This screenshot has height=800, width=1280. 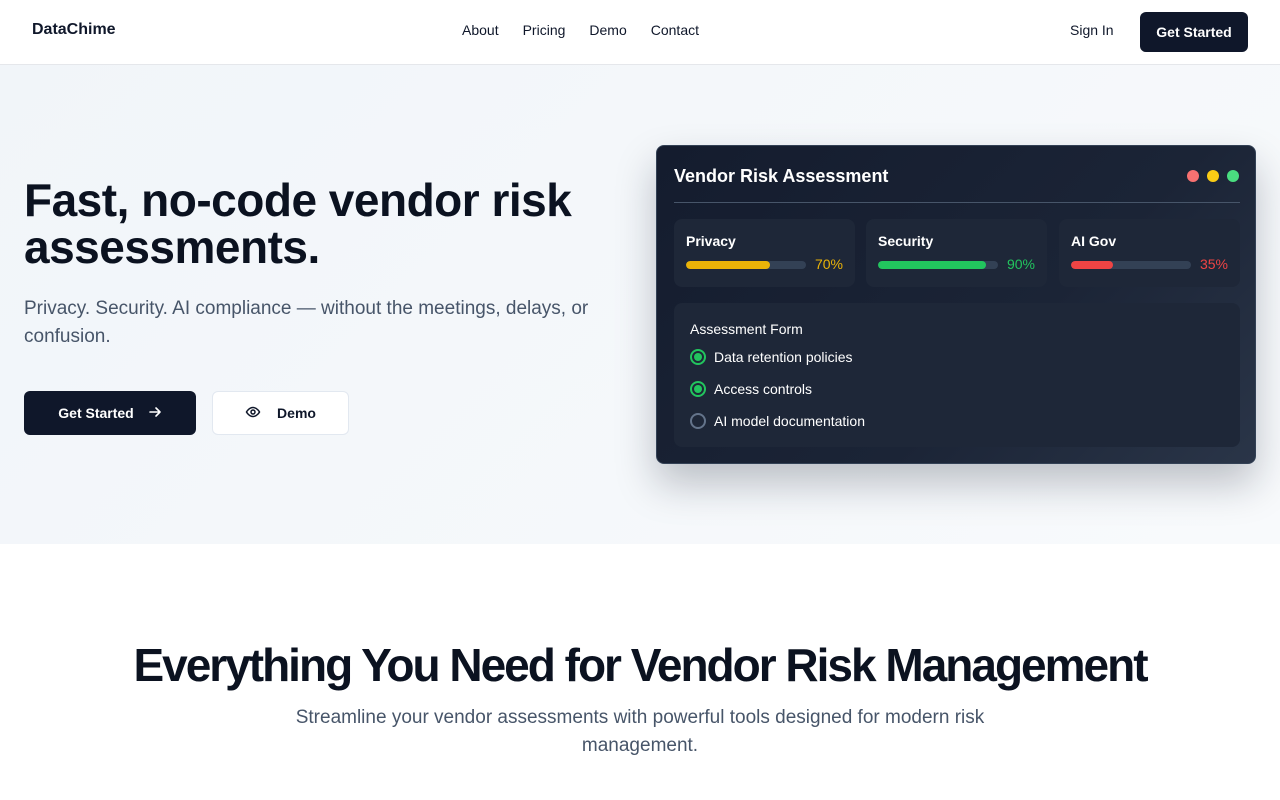 I want to click on form-item-data-retention: Data retention policies, so click(x=771, y=357).